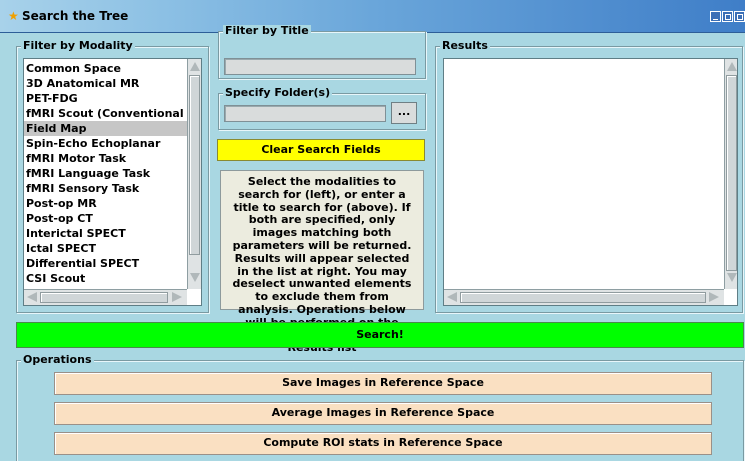 This screenshot has height=461, width=745. What do you see at coordinates (57, 359) in the screenshot?
I see `operations-legend: Operations` at bounding box center [57, 359].